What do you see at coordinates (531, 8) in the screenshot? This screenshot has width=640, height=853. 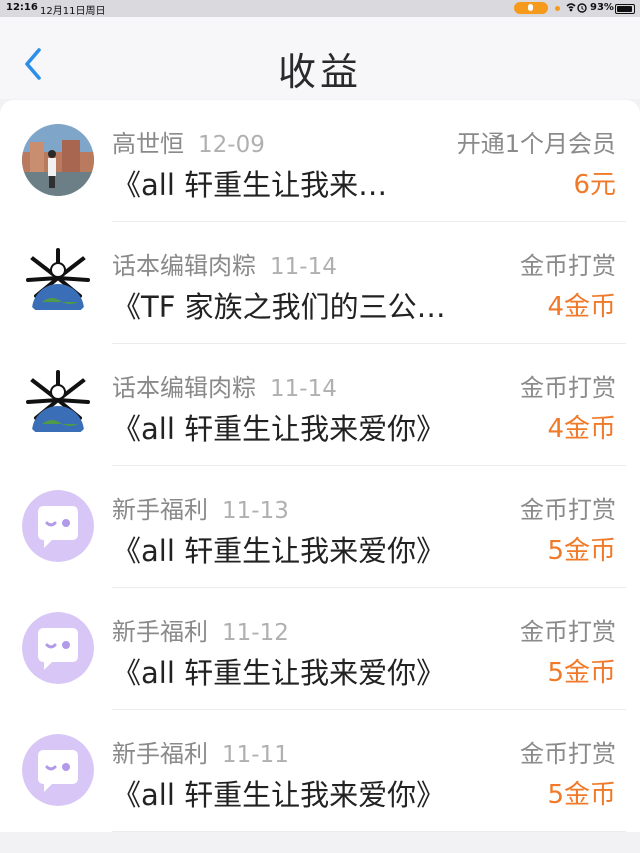 I see `mic-icon` at bounding box center [531, 8].